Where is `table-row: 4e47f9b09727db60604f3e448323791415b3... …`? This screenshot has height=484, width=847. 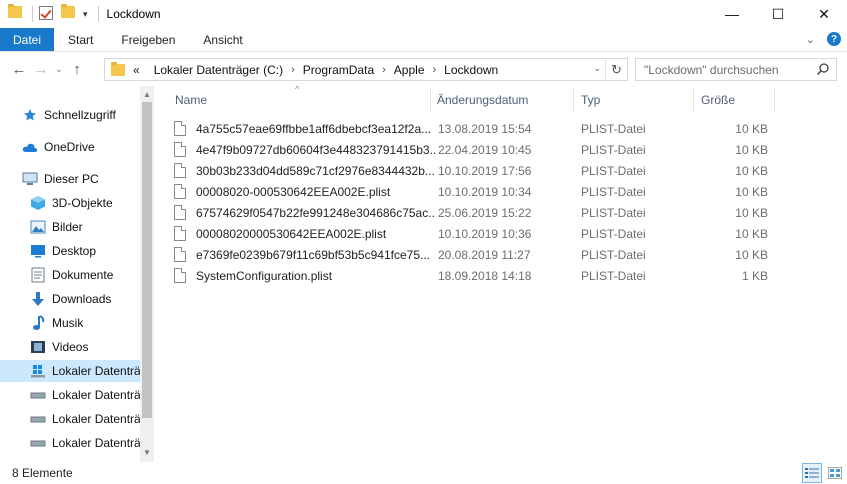
table-row: 4e47f9b09727db60604f3e448323791415b3... … is located at coordinates (474, 149).